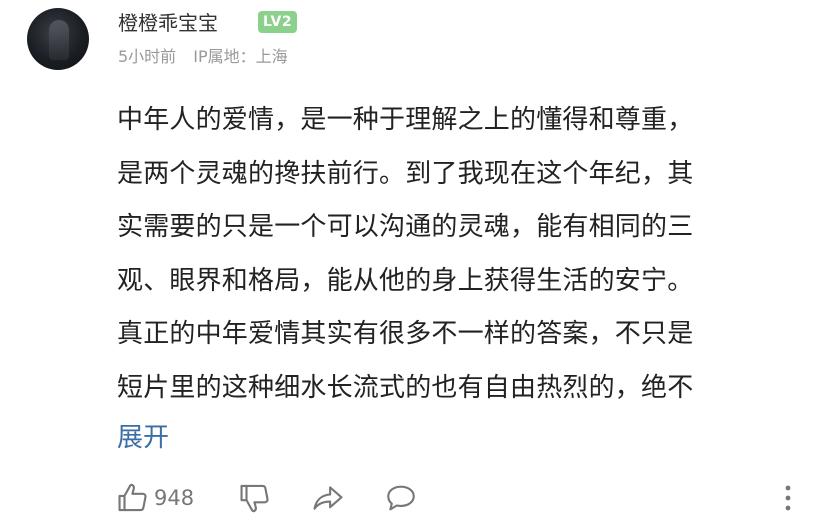 The width and height of the screenshot is (828, 525). What do you see at coordinates (132, 497) in the screenshot?
I see `thumbs-up-icon` at bounding box center [132, 497].